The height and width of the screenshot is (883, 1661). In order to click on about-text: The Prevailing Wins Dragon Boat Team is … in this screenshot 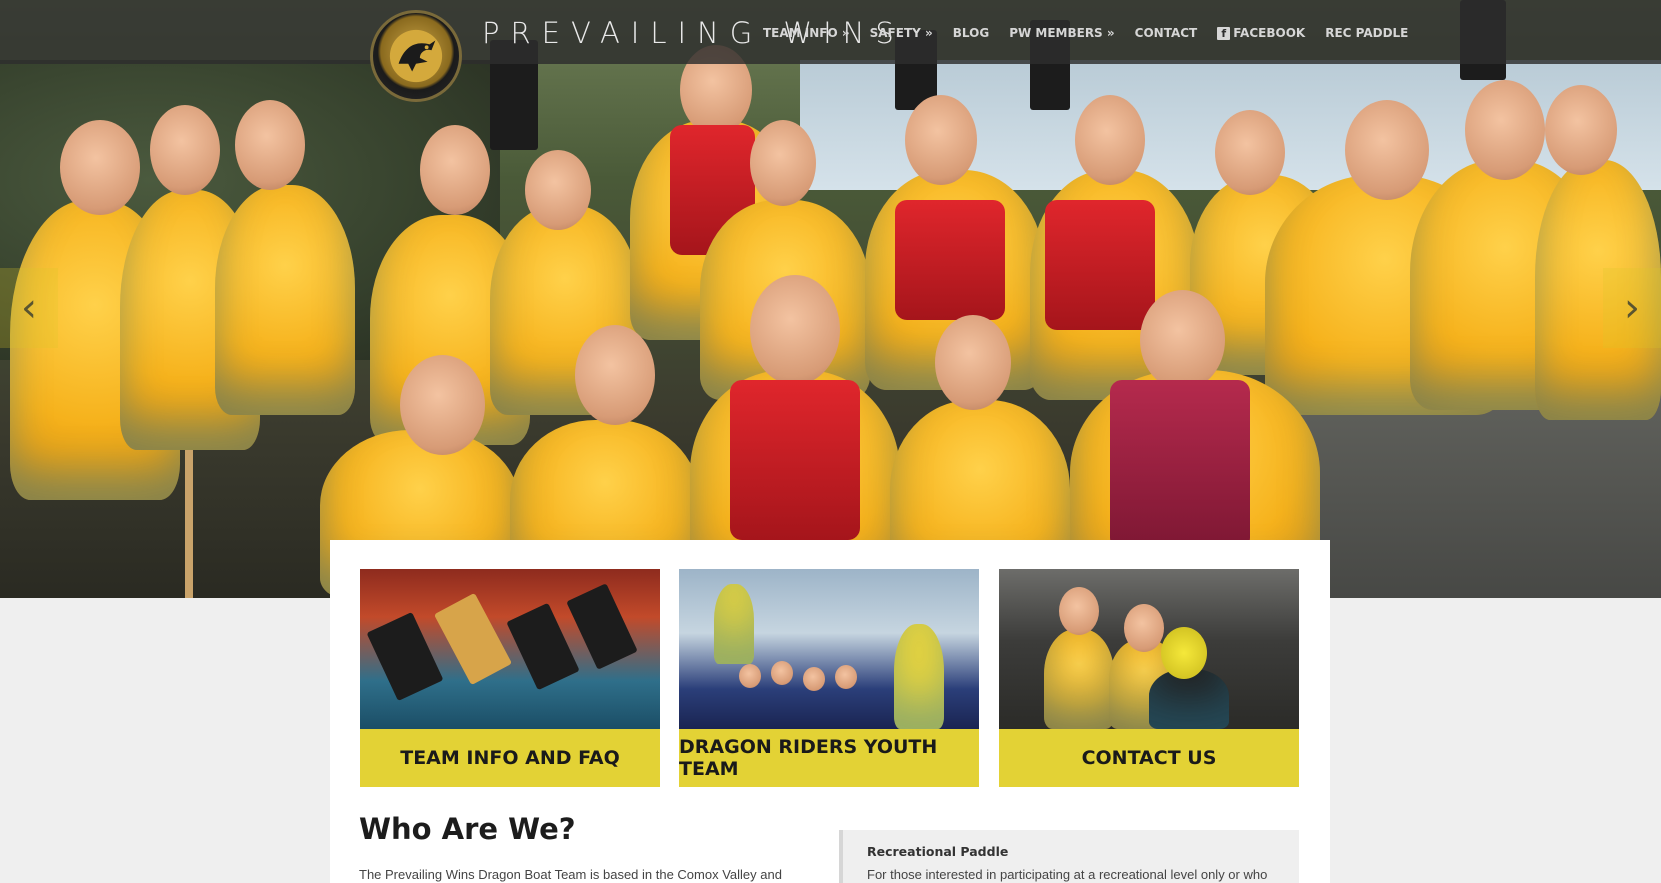, I will do `click(570, 874)`.